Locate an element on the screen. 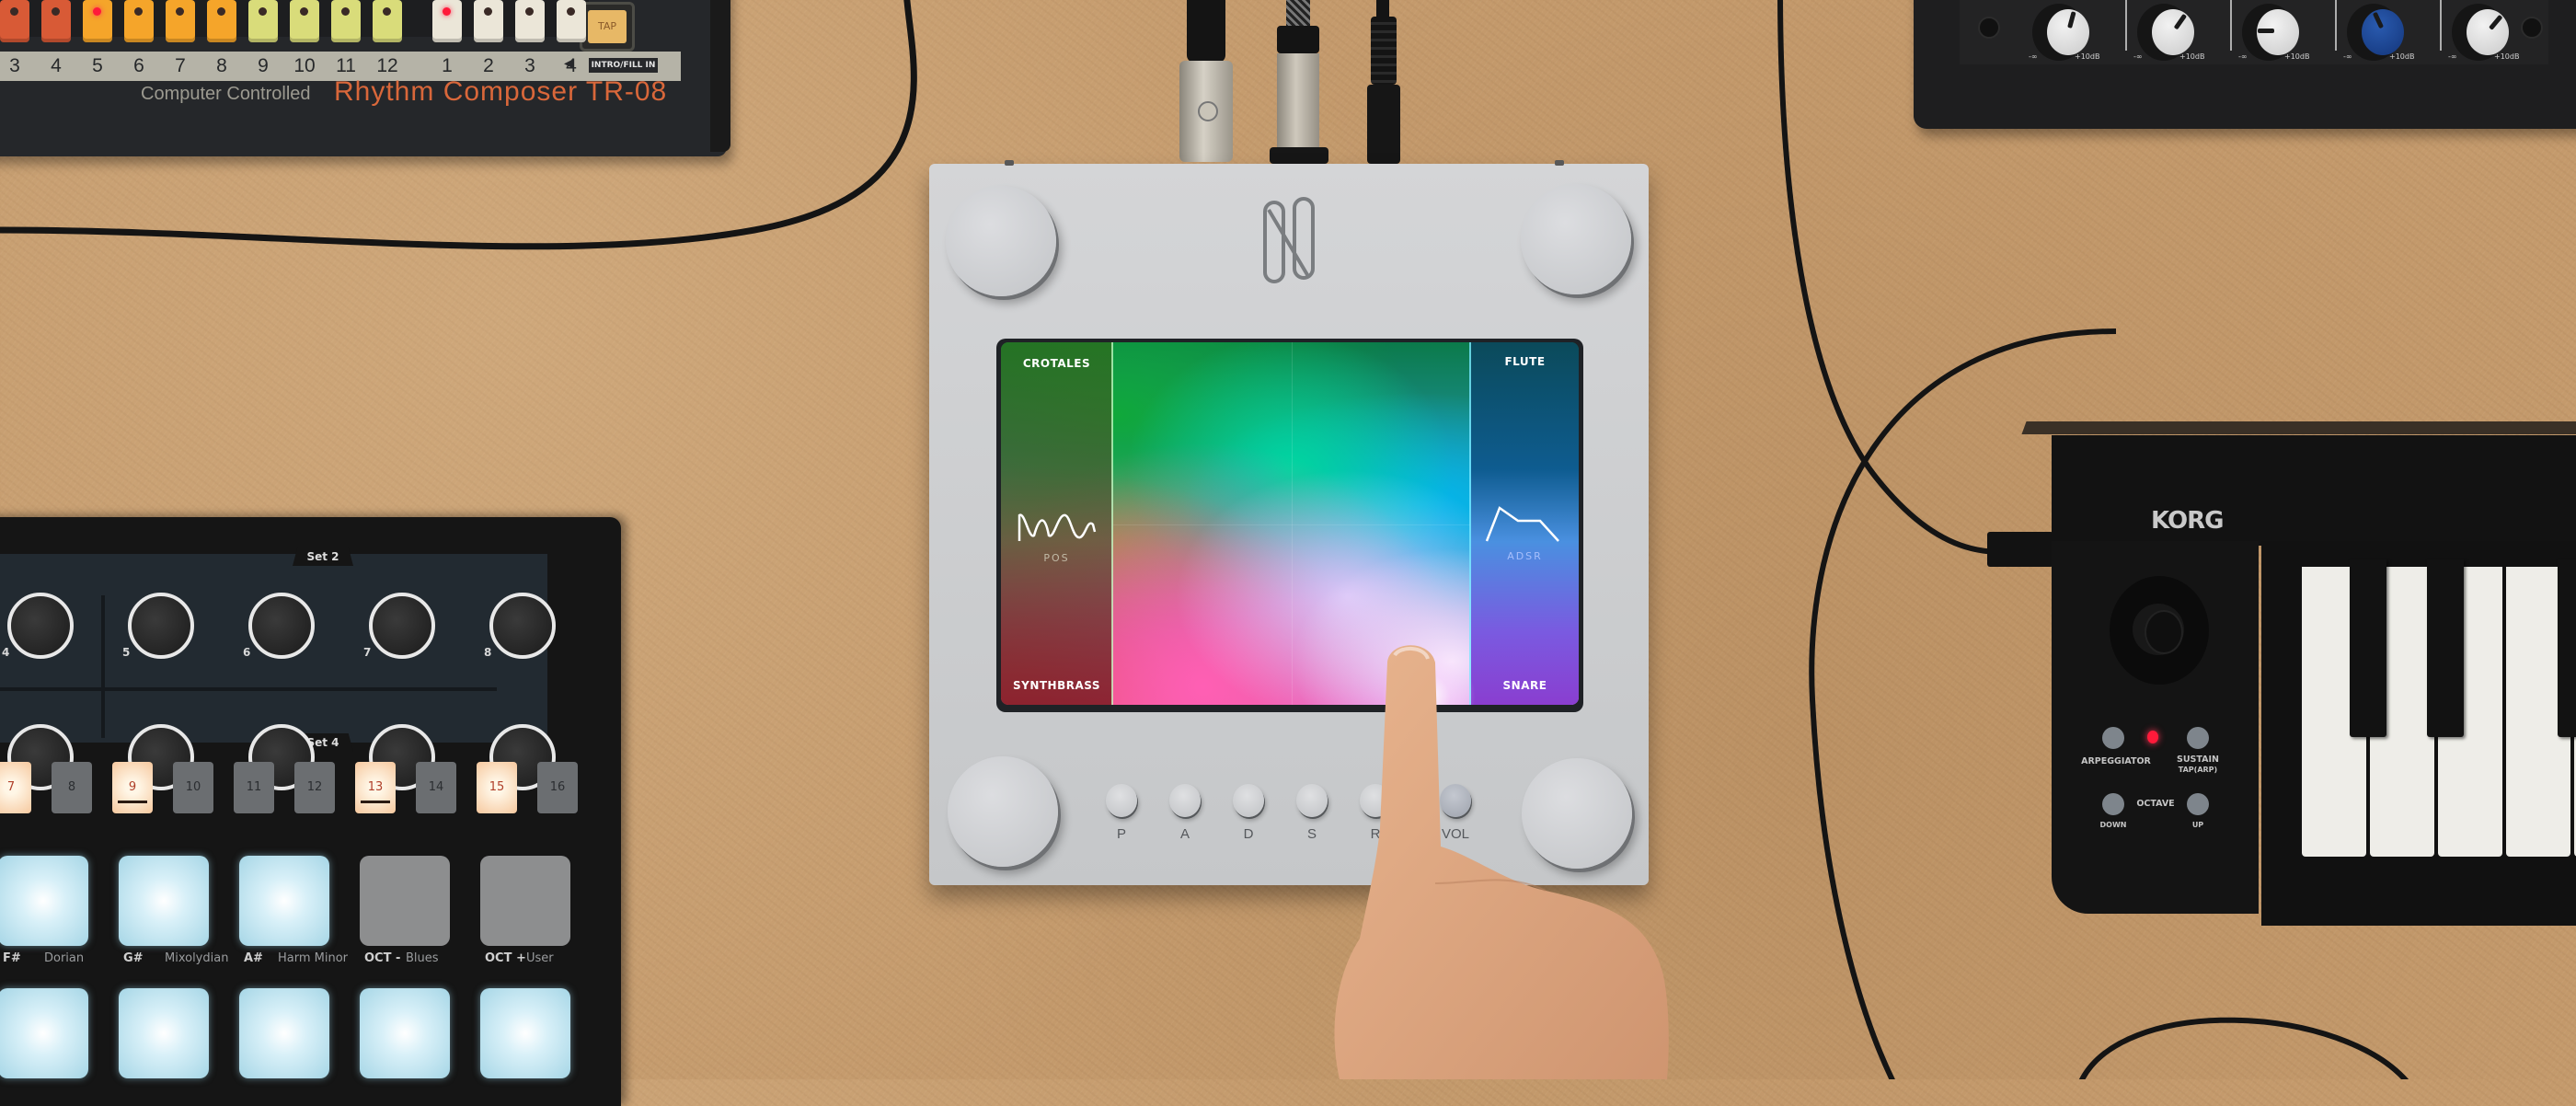 The width and height of the screenshot is (2576, 1106). step-button: 10 is located at coordinates (193, 787).